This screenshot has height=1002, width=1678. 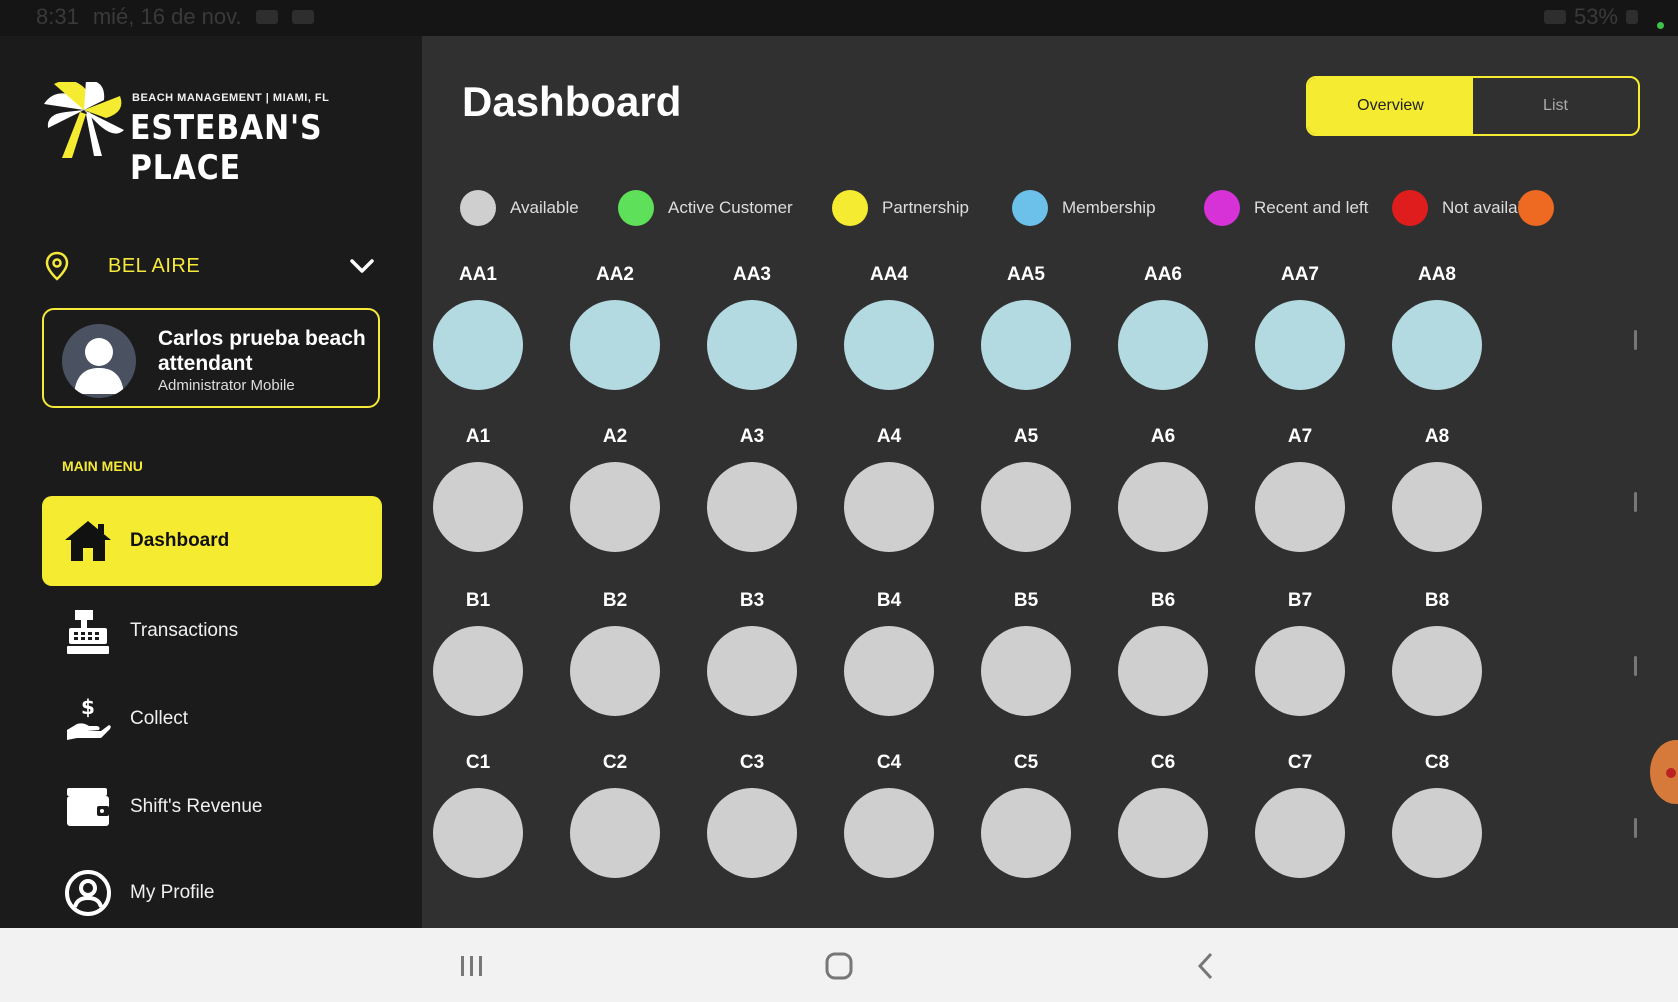 What do you see at coordinates (1299, 274) in the screenshot?
I see `spot-label: AA7` at bounding box center [1299, 274].